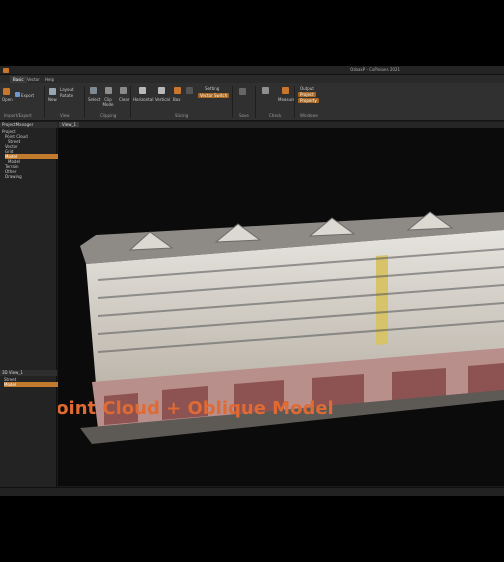 The image size is (504, 562). I want to click on percent-icon, so click(265, 90).